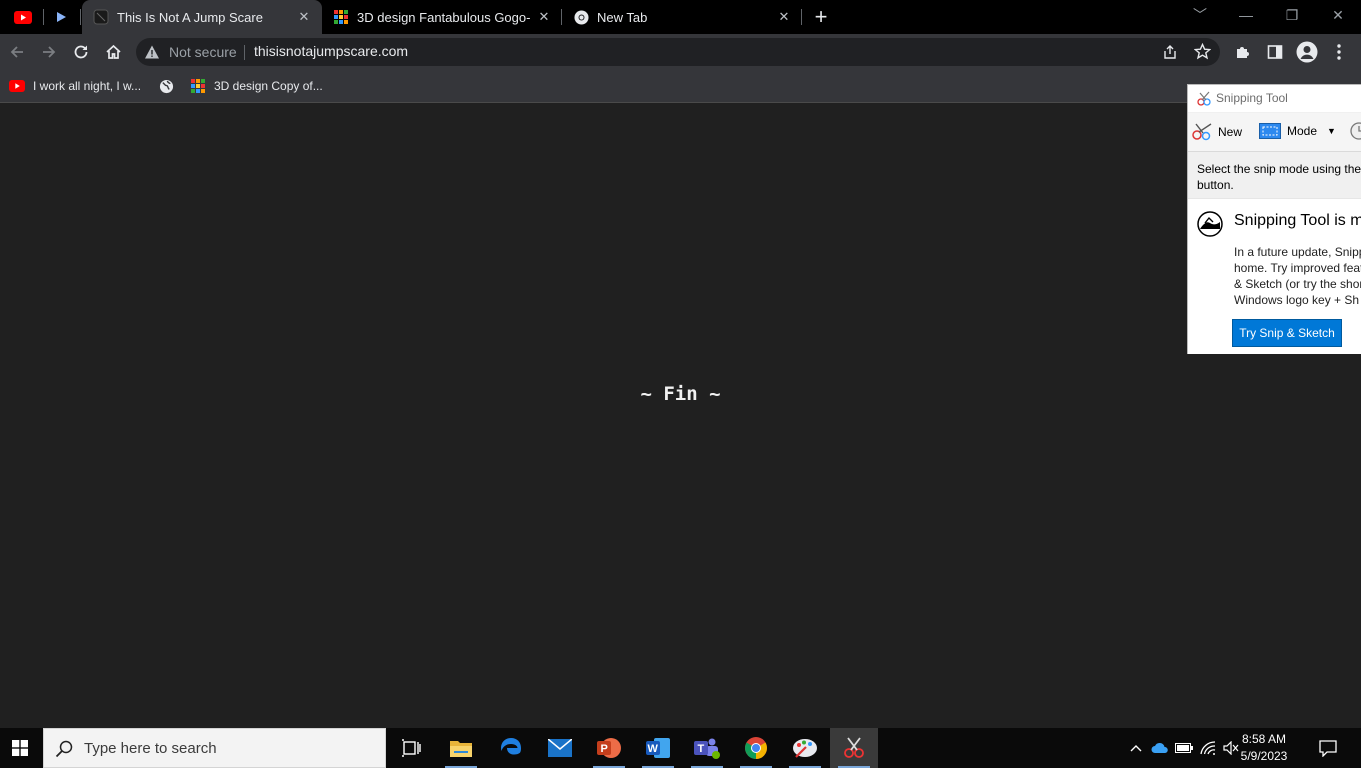  What do you see at coordinates (1246, 15) in the screenshot?
I see `minimize-button: —` at bounding box center [1246, 15].